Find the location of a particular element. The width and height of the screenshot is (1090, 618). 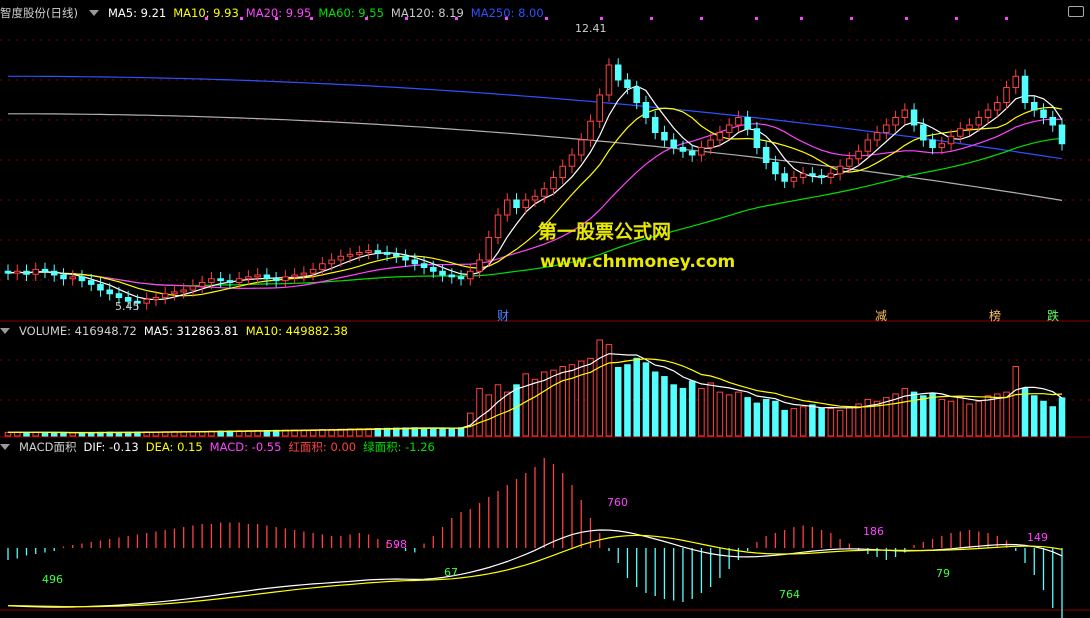

event-marker-cai: 财 is located at coordinates (503, 315).